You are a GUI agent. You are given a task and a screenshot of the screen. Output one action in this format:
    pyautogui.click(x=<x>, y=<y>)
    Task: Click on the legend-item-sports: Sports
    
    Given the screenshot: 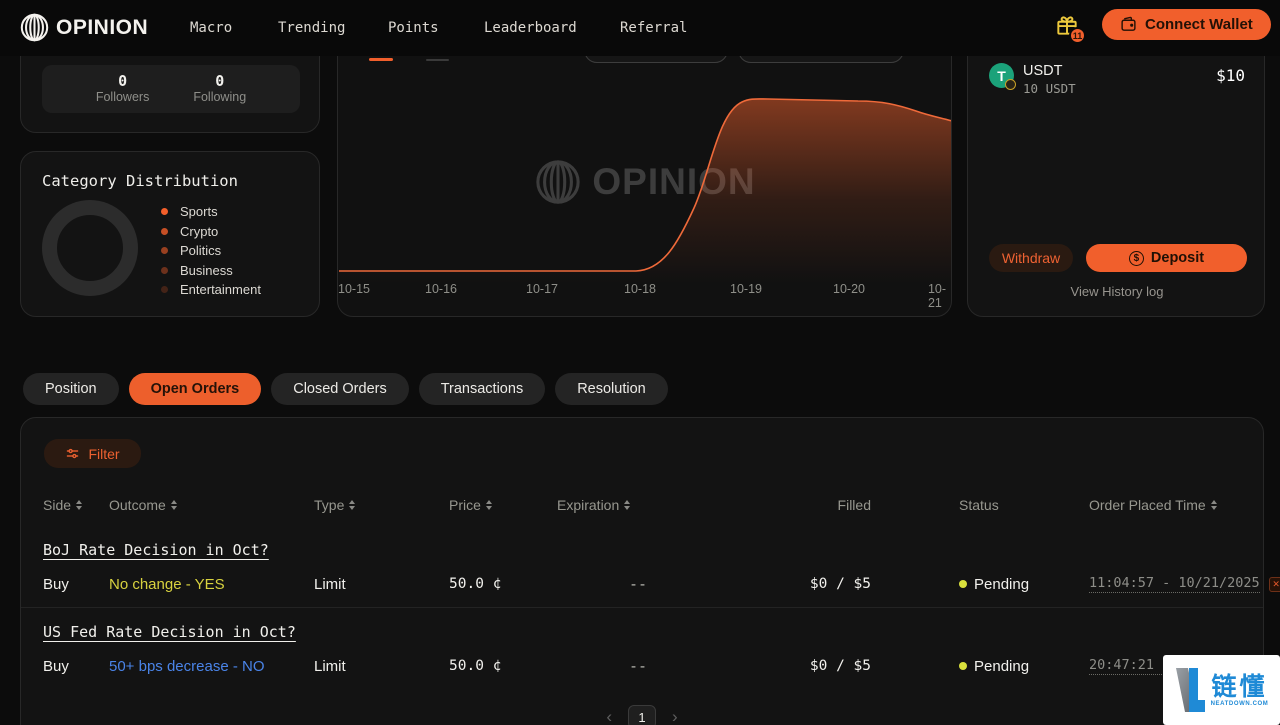 What is the action you would take?
    pyautogui.click(x=211, y=212)
    